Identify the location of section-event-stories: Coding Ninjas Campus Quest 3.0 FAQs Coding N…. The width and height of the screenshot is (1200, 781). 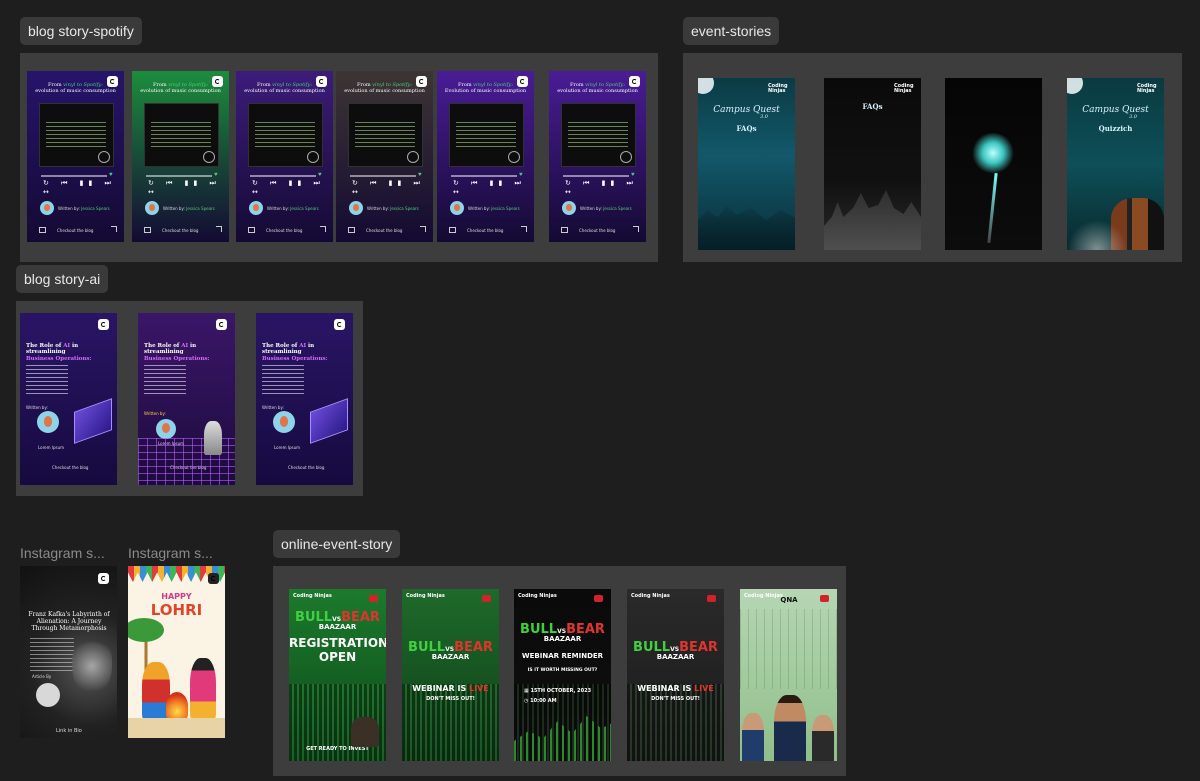
(932, 157).